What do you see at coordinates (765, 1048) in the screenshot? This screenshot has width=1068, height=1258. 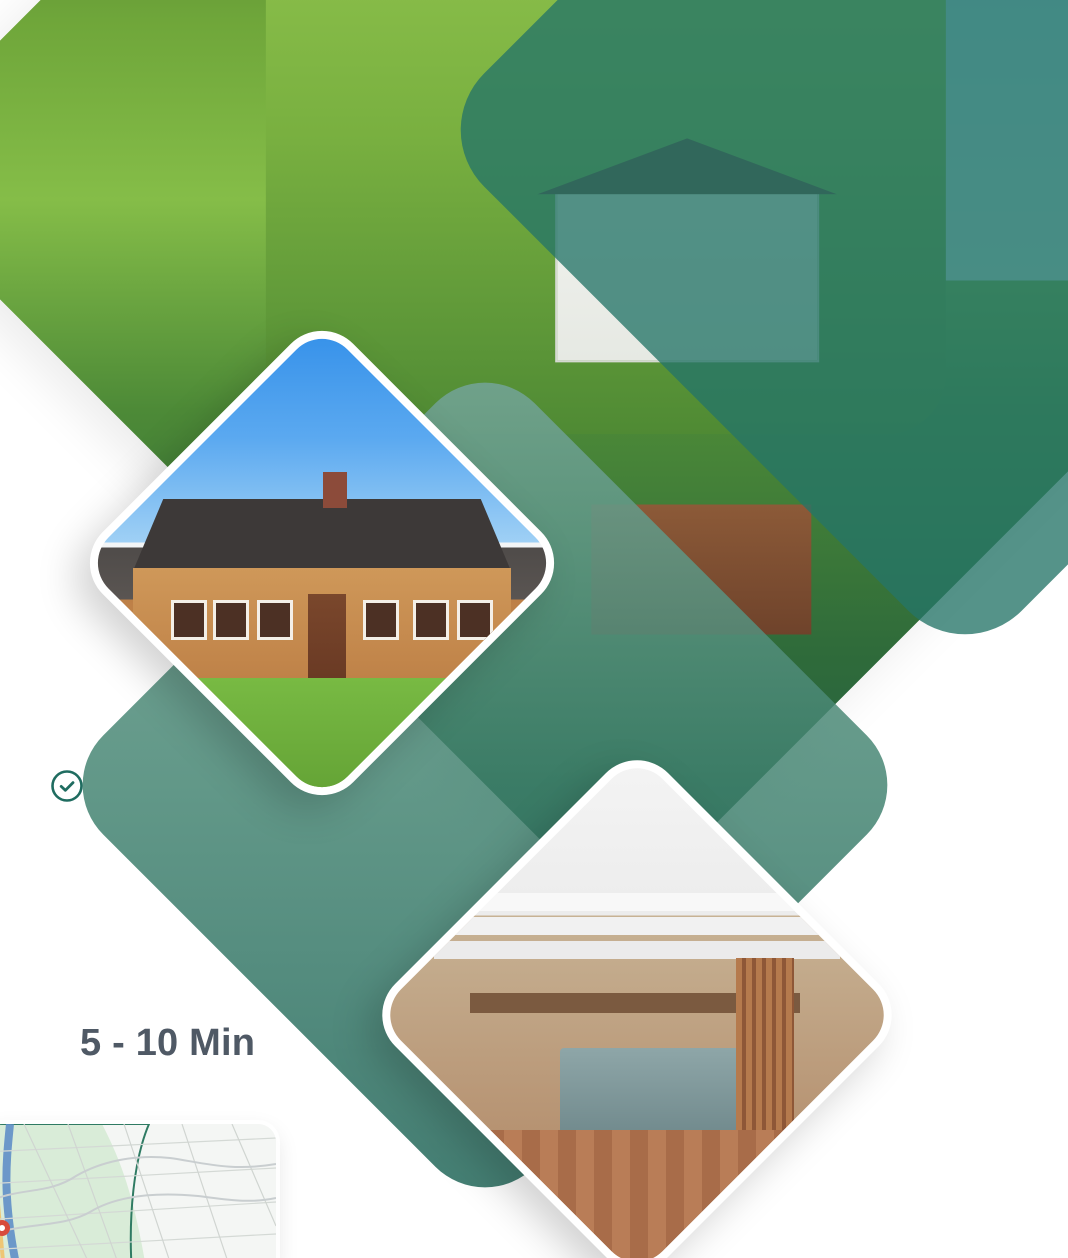 I see `workshop-lumber` at bounding box center [765, 1048].